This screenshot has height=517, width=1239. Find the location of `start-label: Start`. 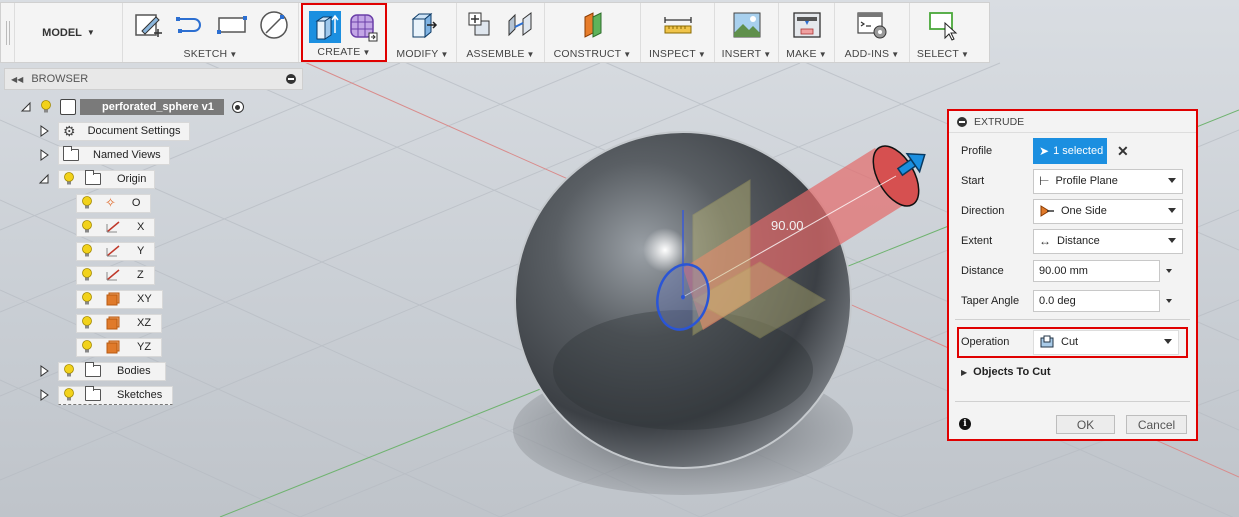

start-label: Start is located at coordinates (973, 181).